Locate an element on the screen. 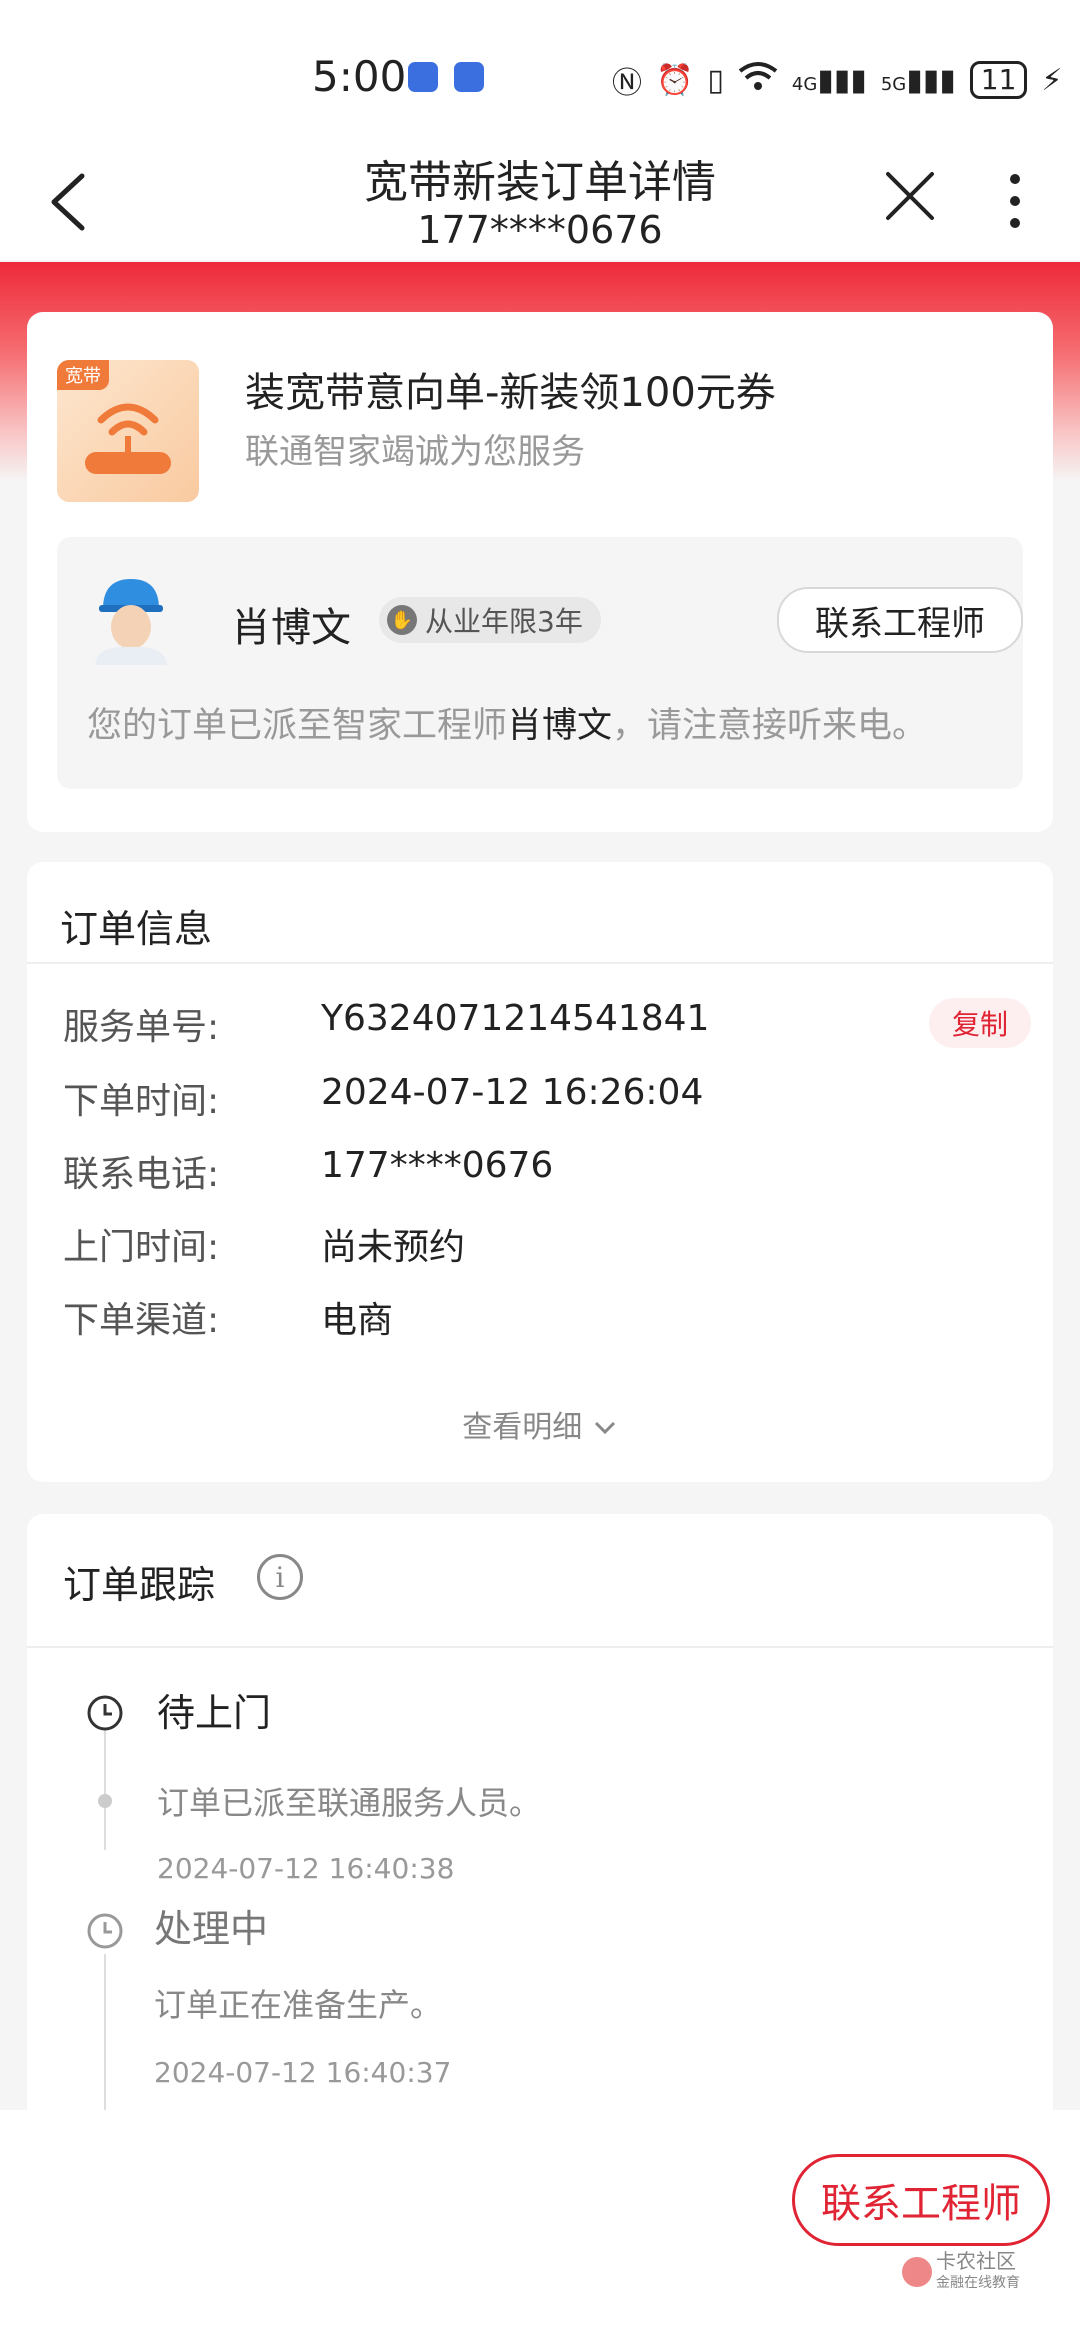  more-options-icon is located at coordinates (1015, 201).